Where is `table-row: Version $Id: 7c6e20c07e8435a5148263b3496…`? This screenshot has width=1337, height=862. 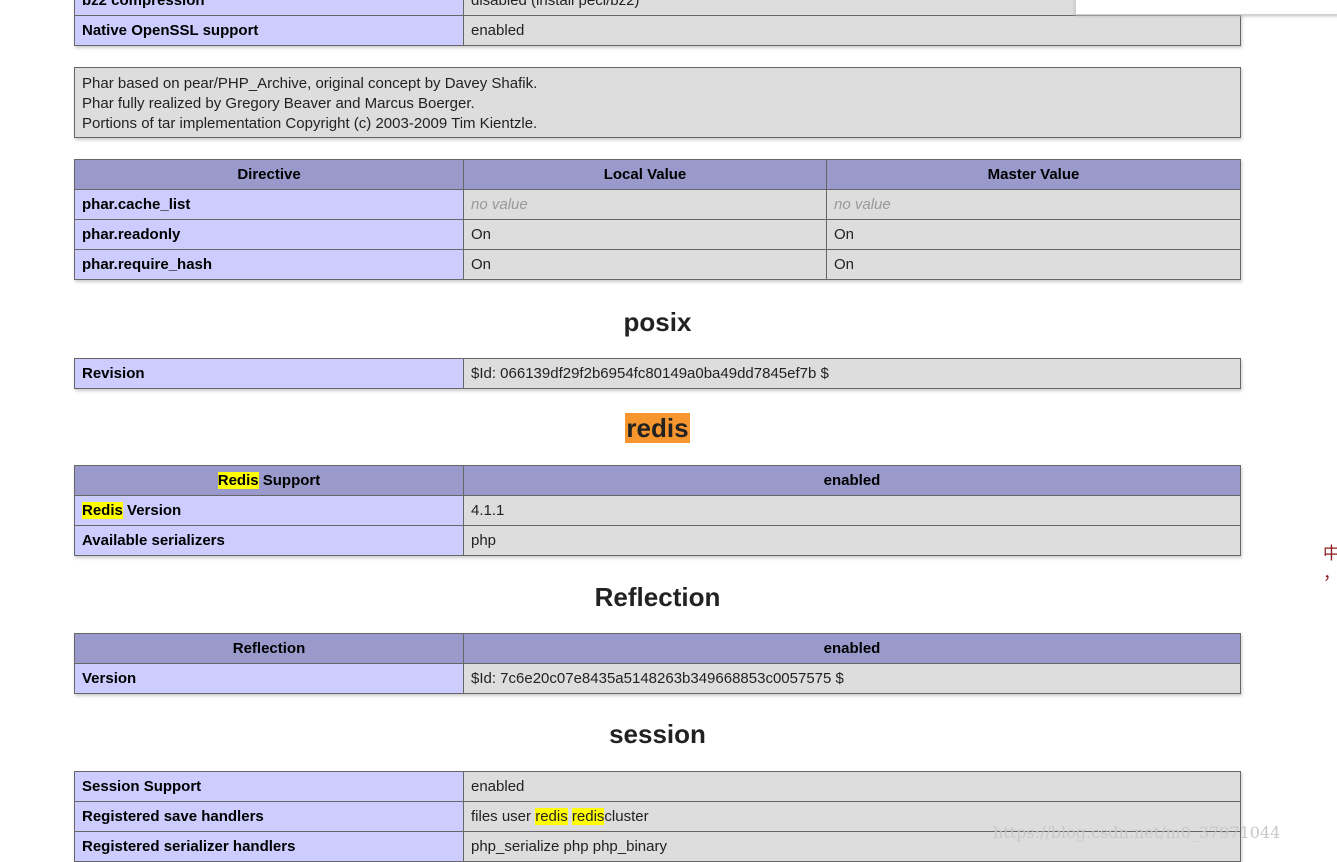
table-row: Version $Id: 7c6e20c07e8435a5148263b3496… is located at coordinates (657, 678).